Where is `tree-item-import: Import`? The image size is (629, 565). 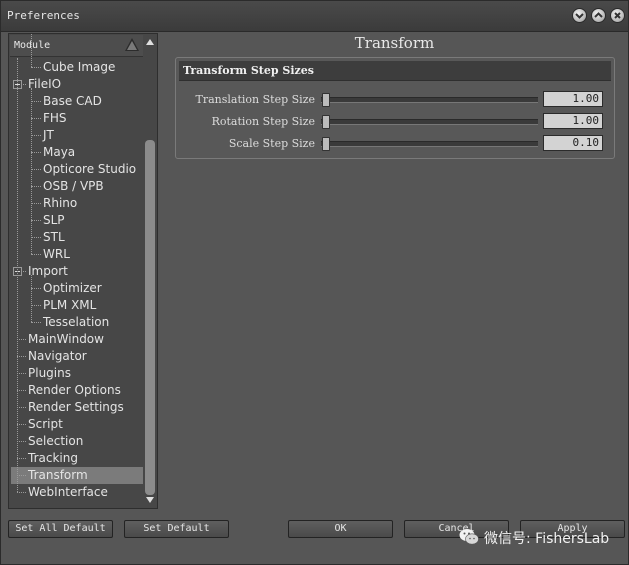
tree-item-import: Import is located at coordinates (48, 271).